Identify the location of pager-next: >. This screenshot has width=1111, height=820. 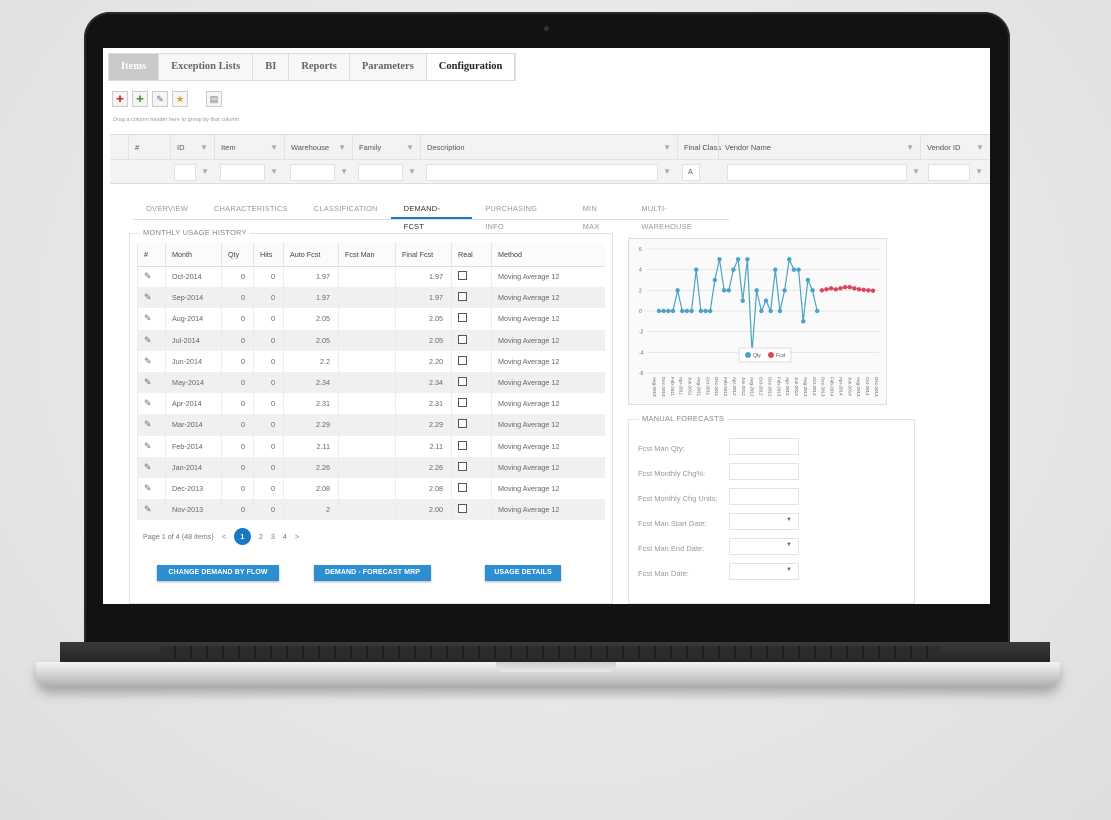
(297, 536).